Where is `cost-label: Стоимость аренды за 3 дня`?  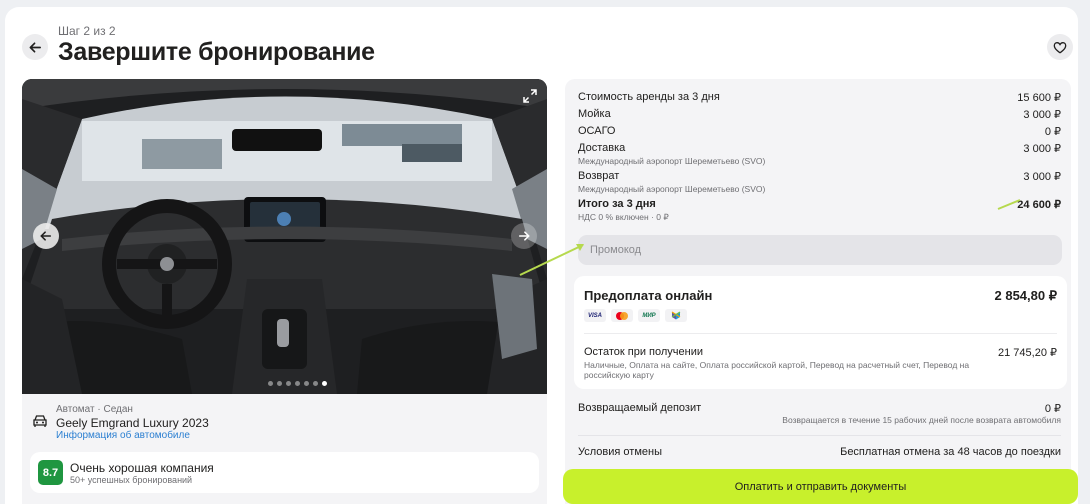 cost-label: Стоимость аренды за 3 дня is located at coordinates (649, 97).